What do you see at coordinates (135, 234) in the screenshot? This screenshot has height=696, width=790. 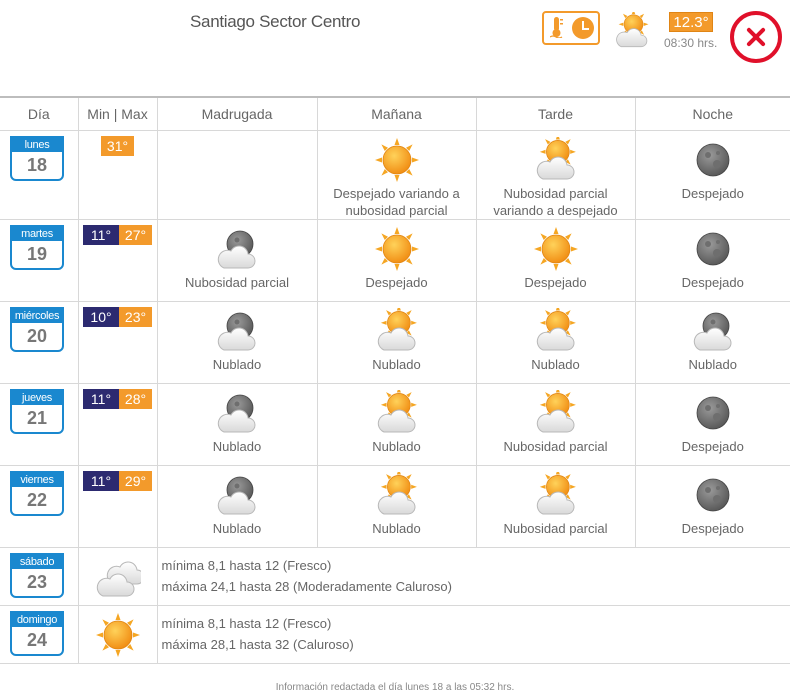 I see `max-temp: 27°` at bounding box center [135, 234].